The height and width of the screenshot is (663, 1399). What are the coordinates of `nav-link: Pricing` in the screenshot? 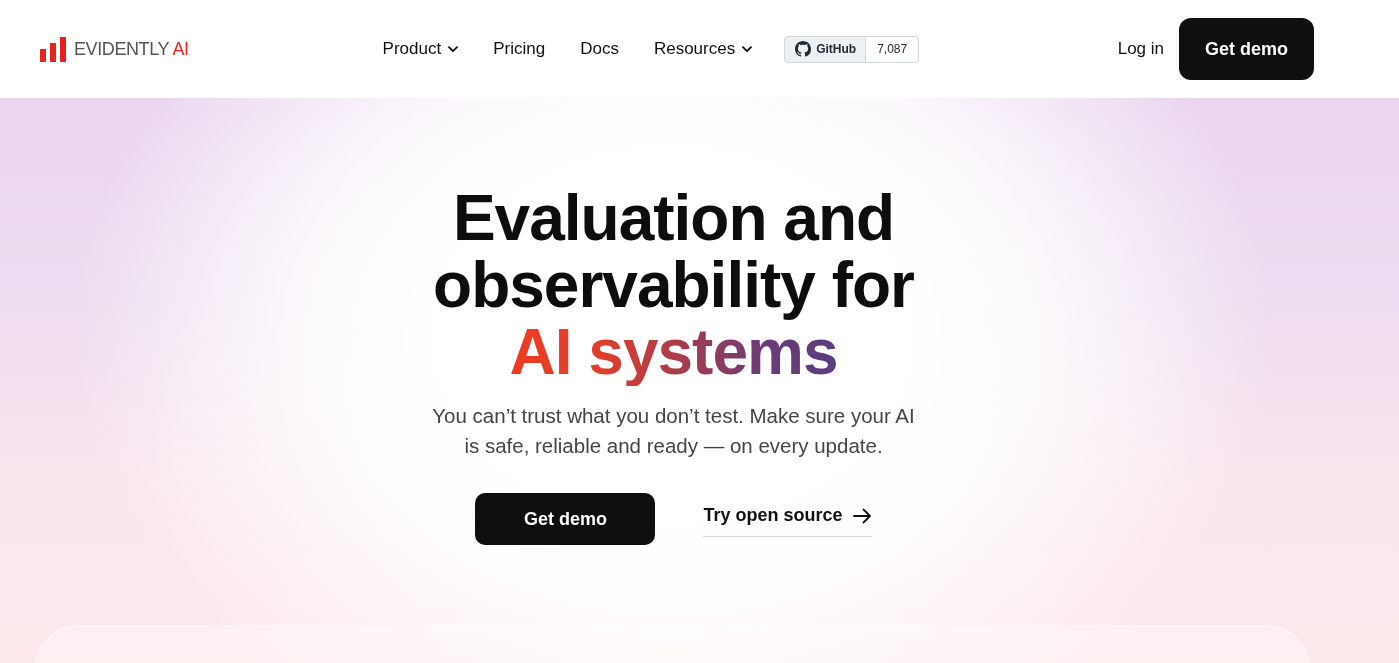 It's located at (519, 49).